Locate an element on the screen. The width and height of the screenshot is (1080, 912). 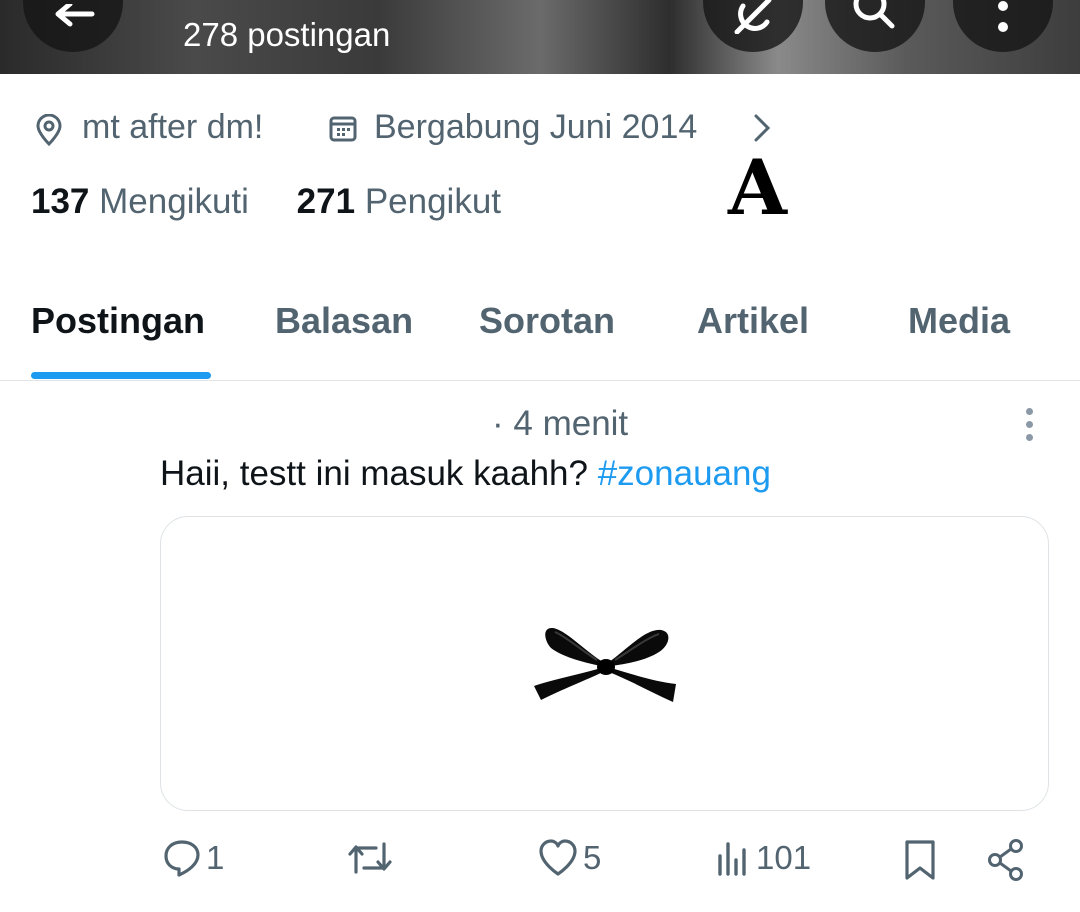
hashtag-link: #zonauang is located at coordinates (684, 473).